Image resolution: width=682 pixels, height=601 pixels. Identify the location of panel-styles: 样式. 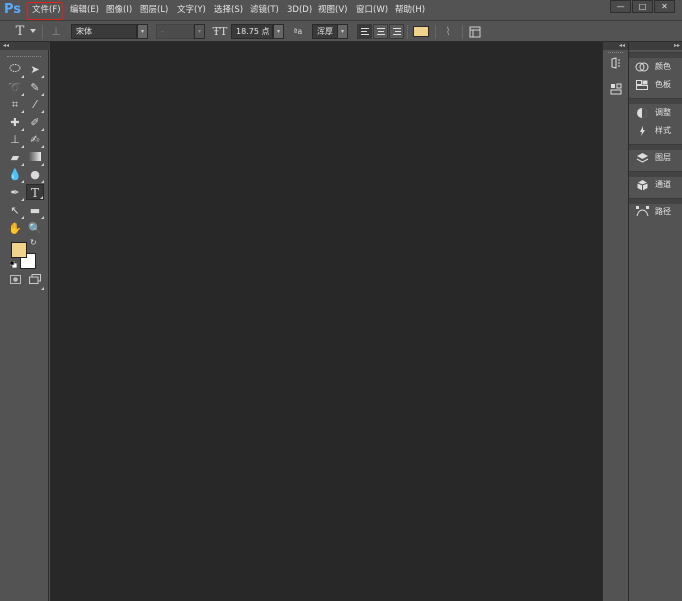
(656, 131).